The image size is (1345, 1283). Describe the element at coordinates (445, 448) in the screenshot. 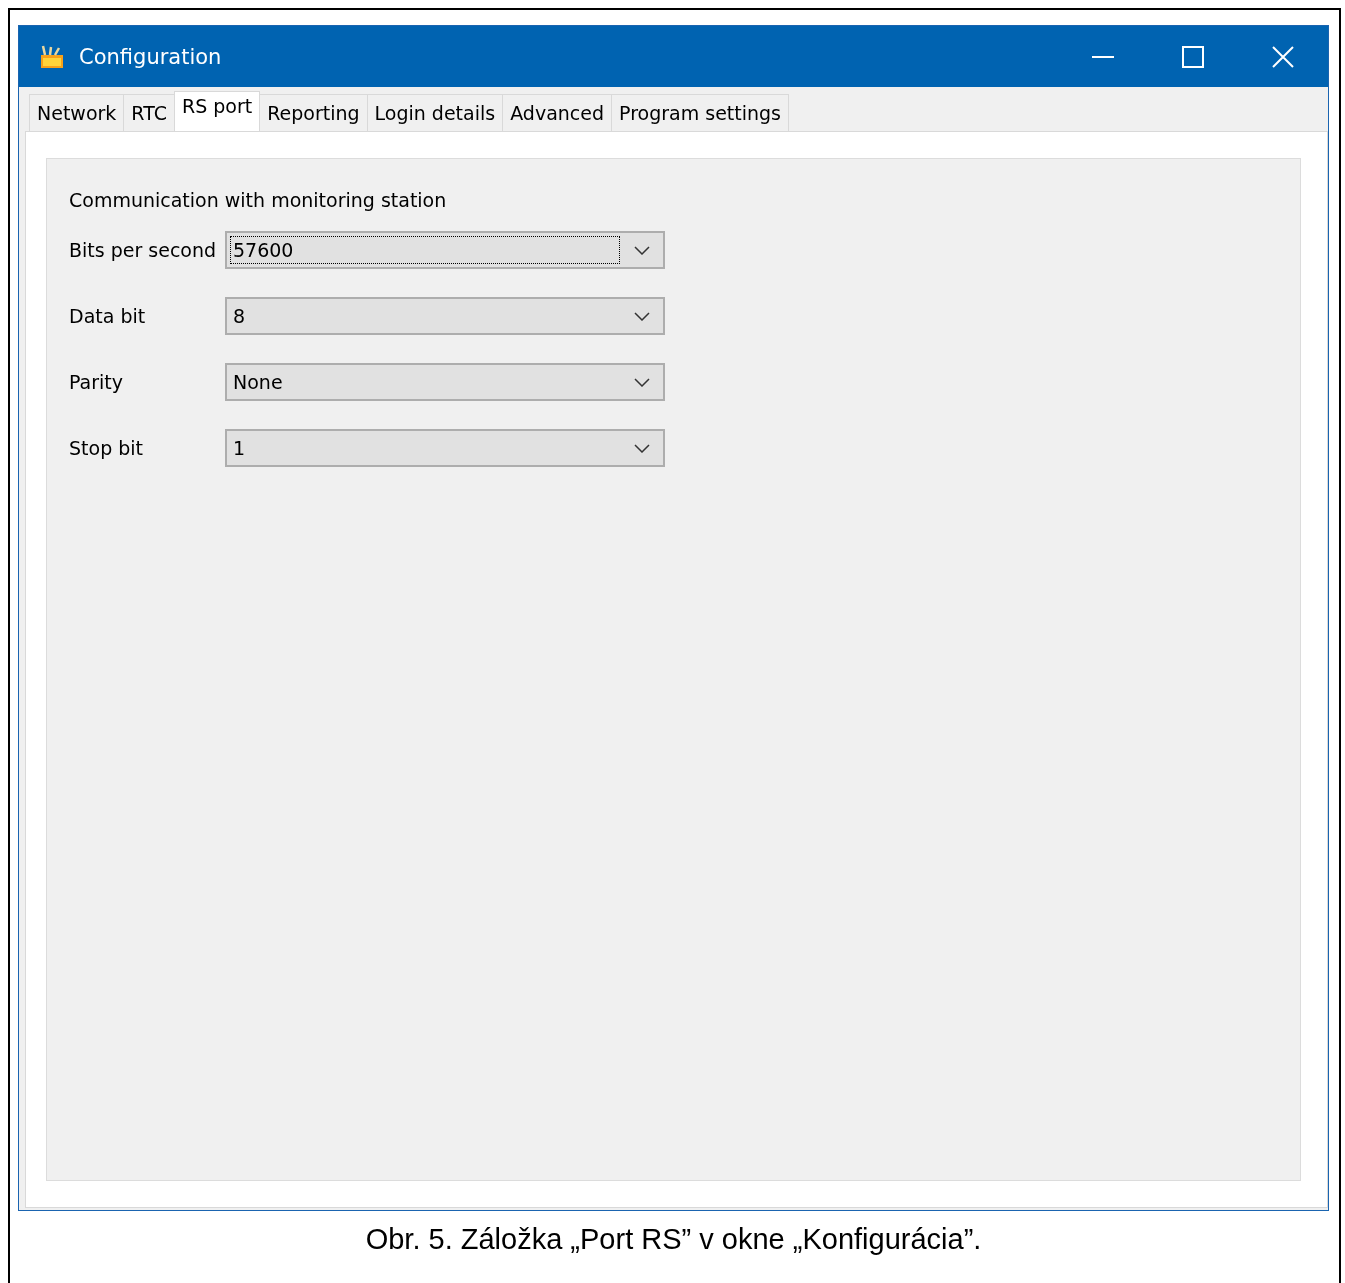

I see `dropdown: 1` at that location.